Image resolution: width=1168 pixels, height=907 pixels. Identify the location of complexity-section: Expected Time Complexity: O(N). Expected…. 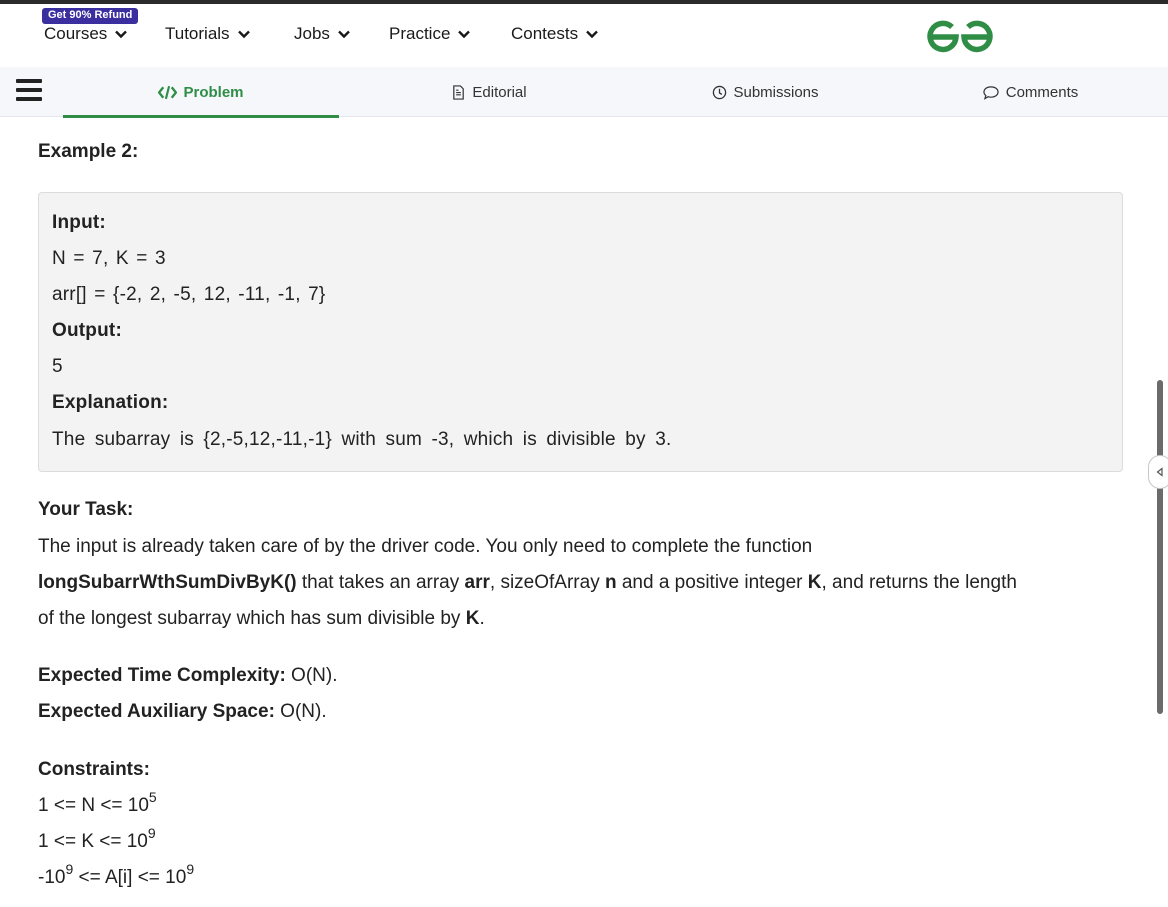
(580, 694).